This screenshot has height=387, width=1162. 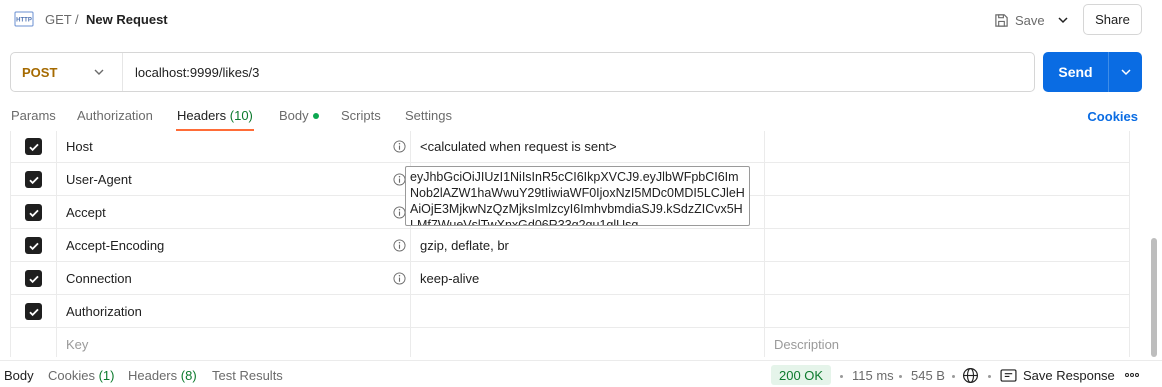 What do you see at coordinates (67, 72) in the screenshot?
I see `method-select: POST` at bounding box center [67, 72].